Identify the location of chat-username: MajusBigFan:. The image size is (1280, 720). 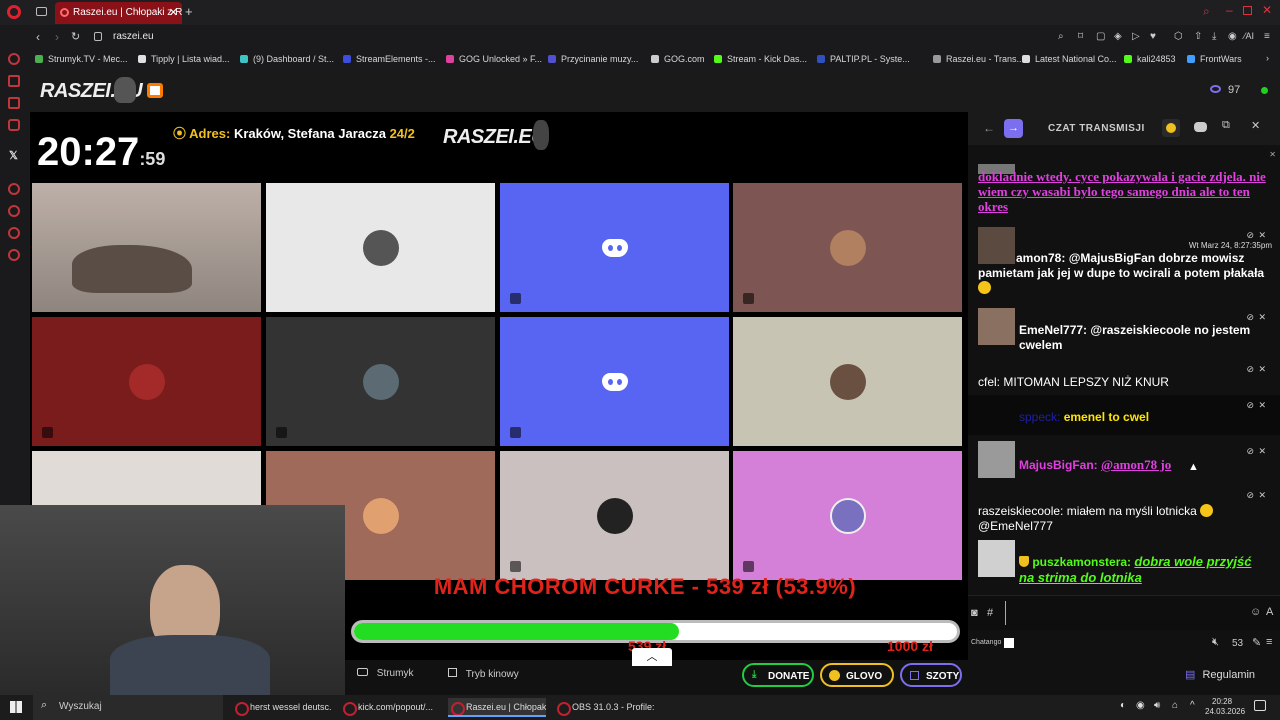
(1058, 465).